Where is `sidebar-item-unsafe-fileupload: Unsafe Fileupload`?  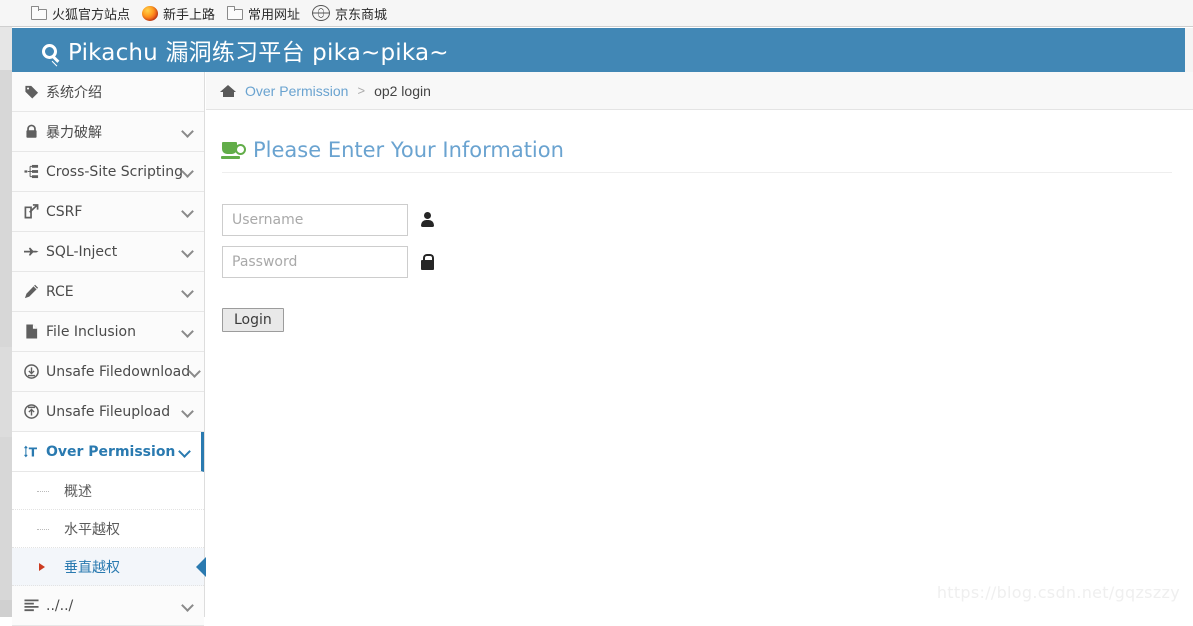
sidebar-item-unsafe-fileupload: Unsafe Fileupload is located at coordinates (108, 412).